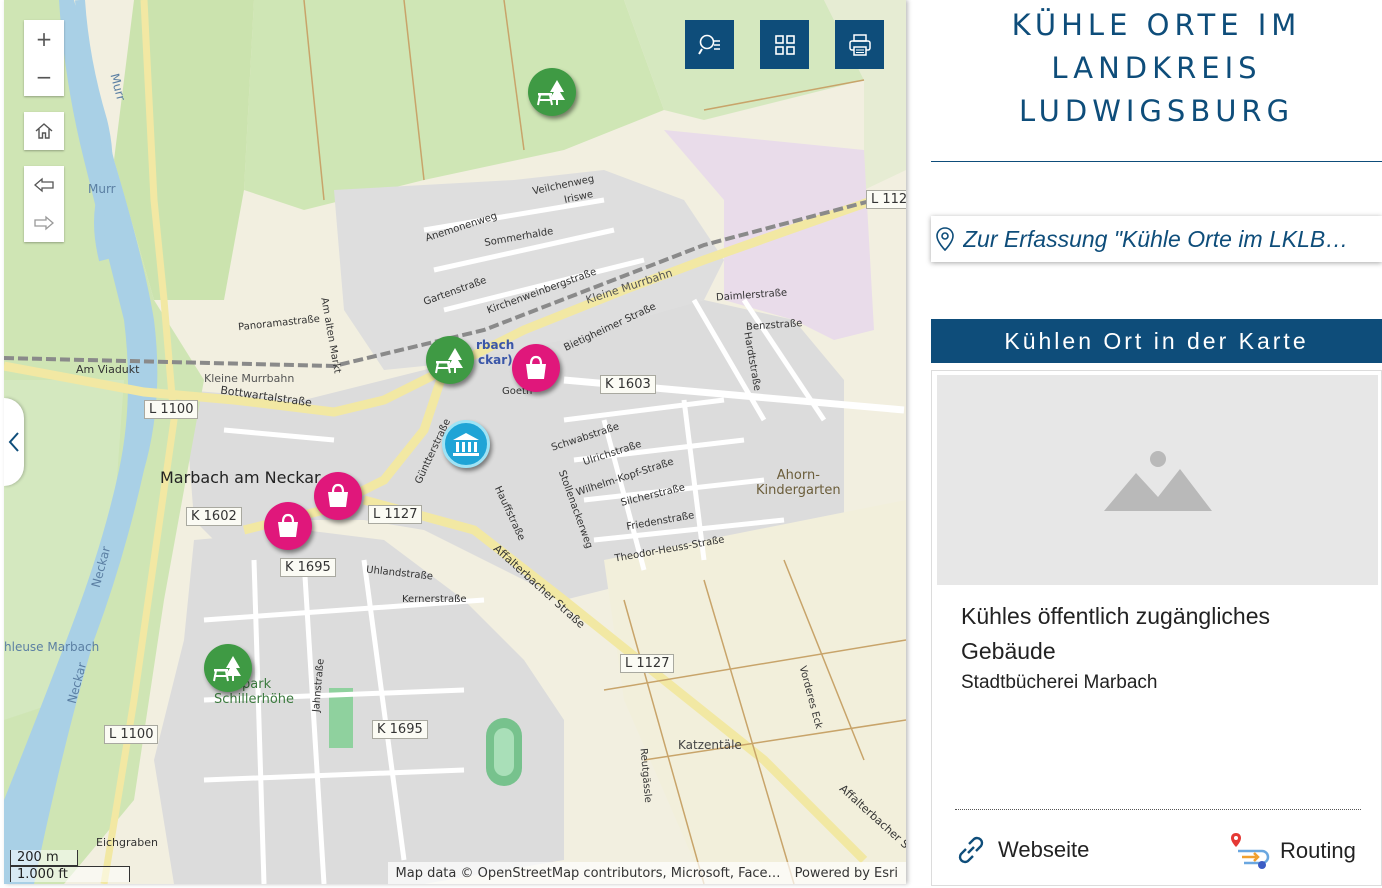 The height and width of the screenshot is (888, 1382). I want to click on link-icon, so click(971, 850).